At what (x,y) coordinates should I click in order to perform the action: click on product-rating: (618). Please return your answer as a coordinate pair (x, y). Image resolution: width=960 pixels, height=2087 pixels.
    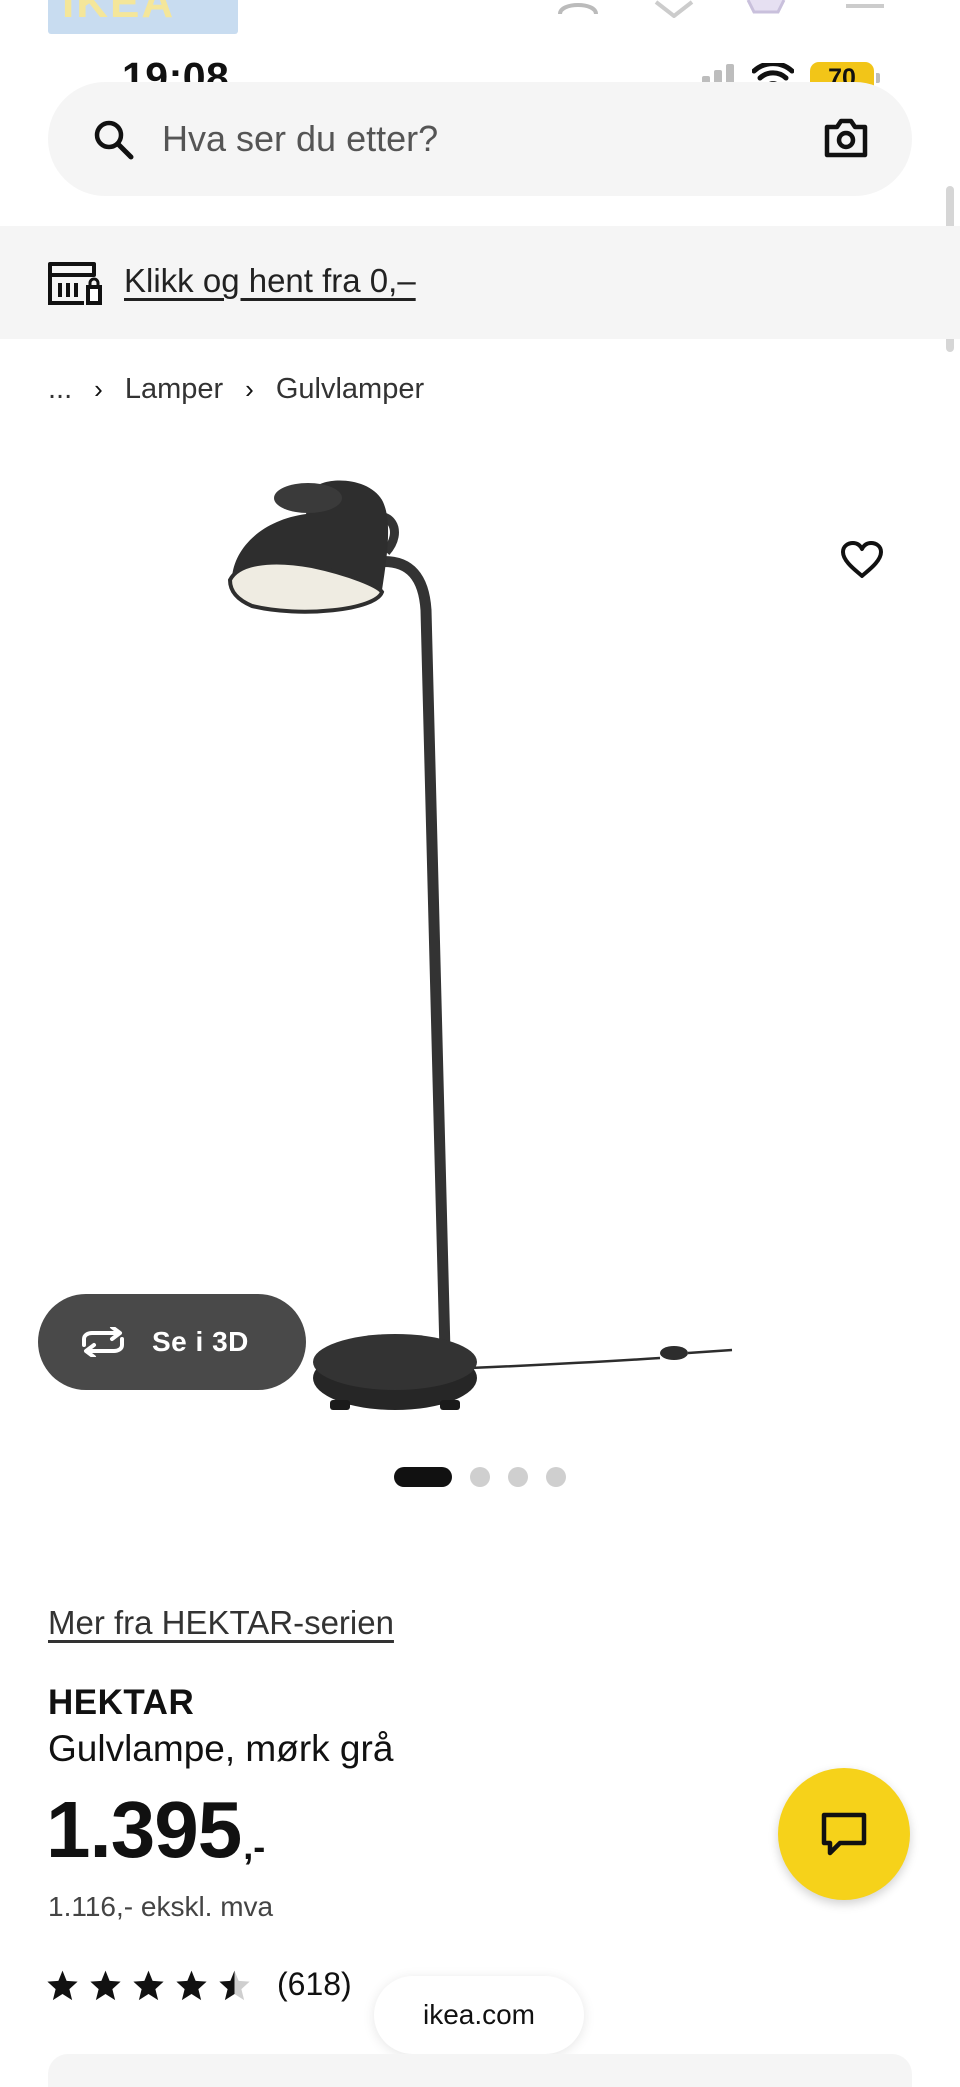
    Looking at the image, I should click on (199, 1984).